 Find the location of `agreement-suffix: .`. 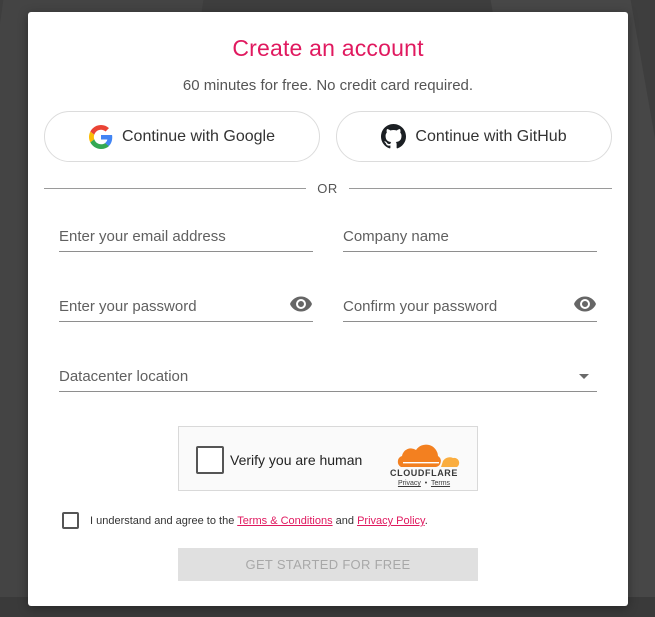

agreement-suffix: . is located at coordinates (426, 521).